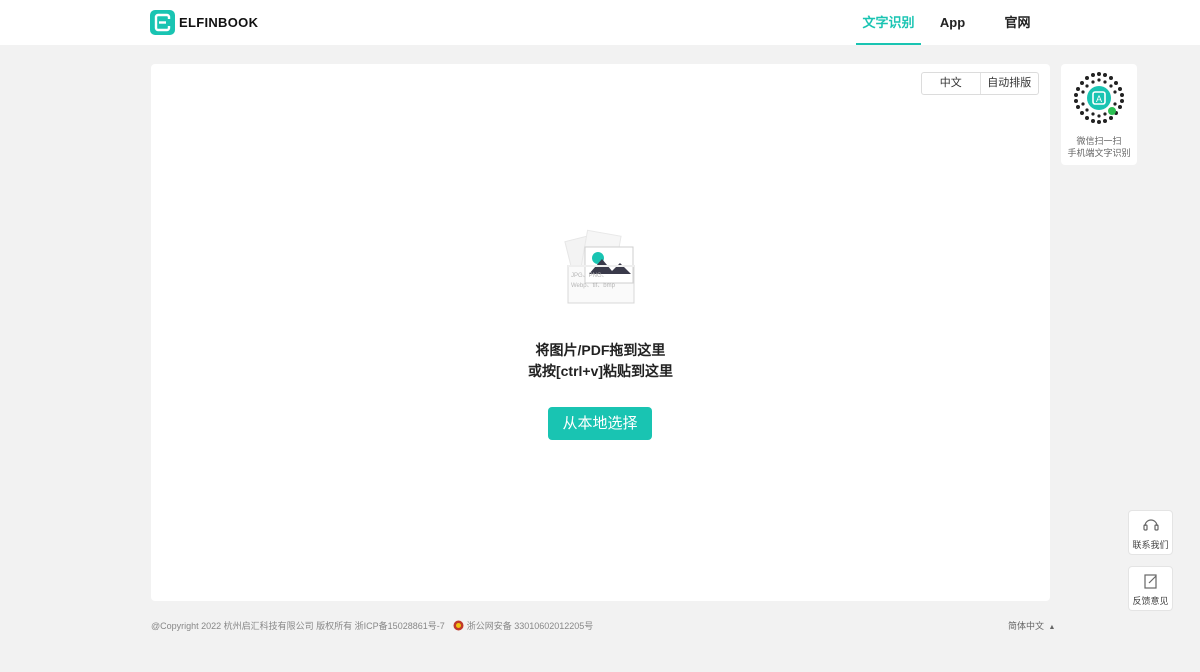  I want to click on drop-hint-line-2: 或按[ctrl+v]粘贴到这里, so click(600, 371).